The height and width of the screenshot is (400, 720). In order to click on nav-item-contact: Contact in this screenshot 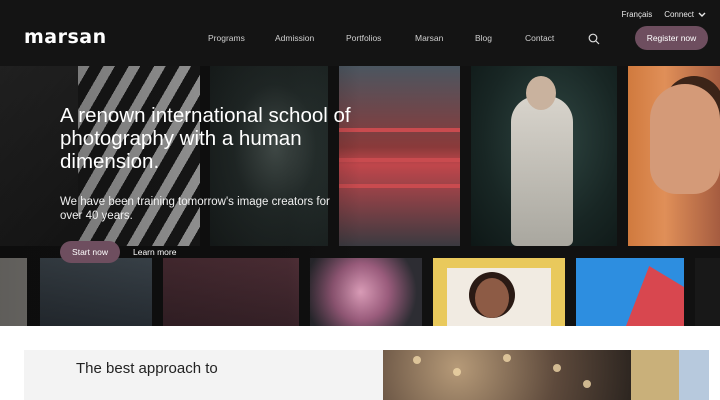, I will do `click(539, 38)`.